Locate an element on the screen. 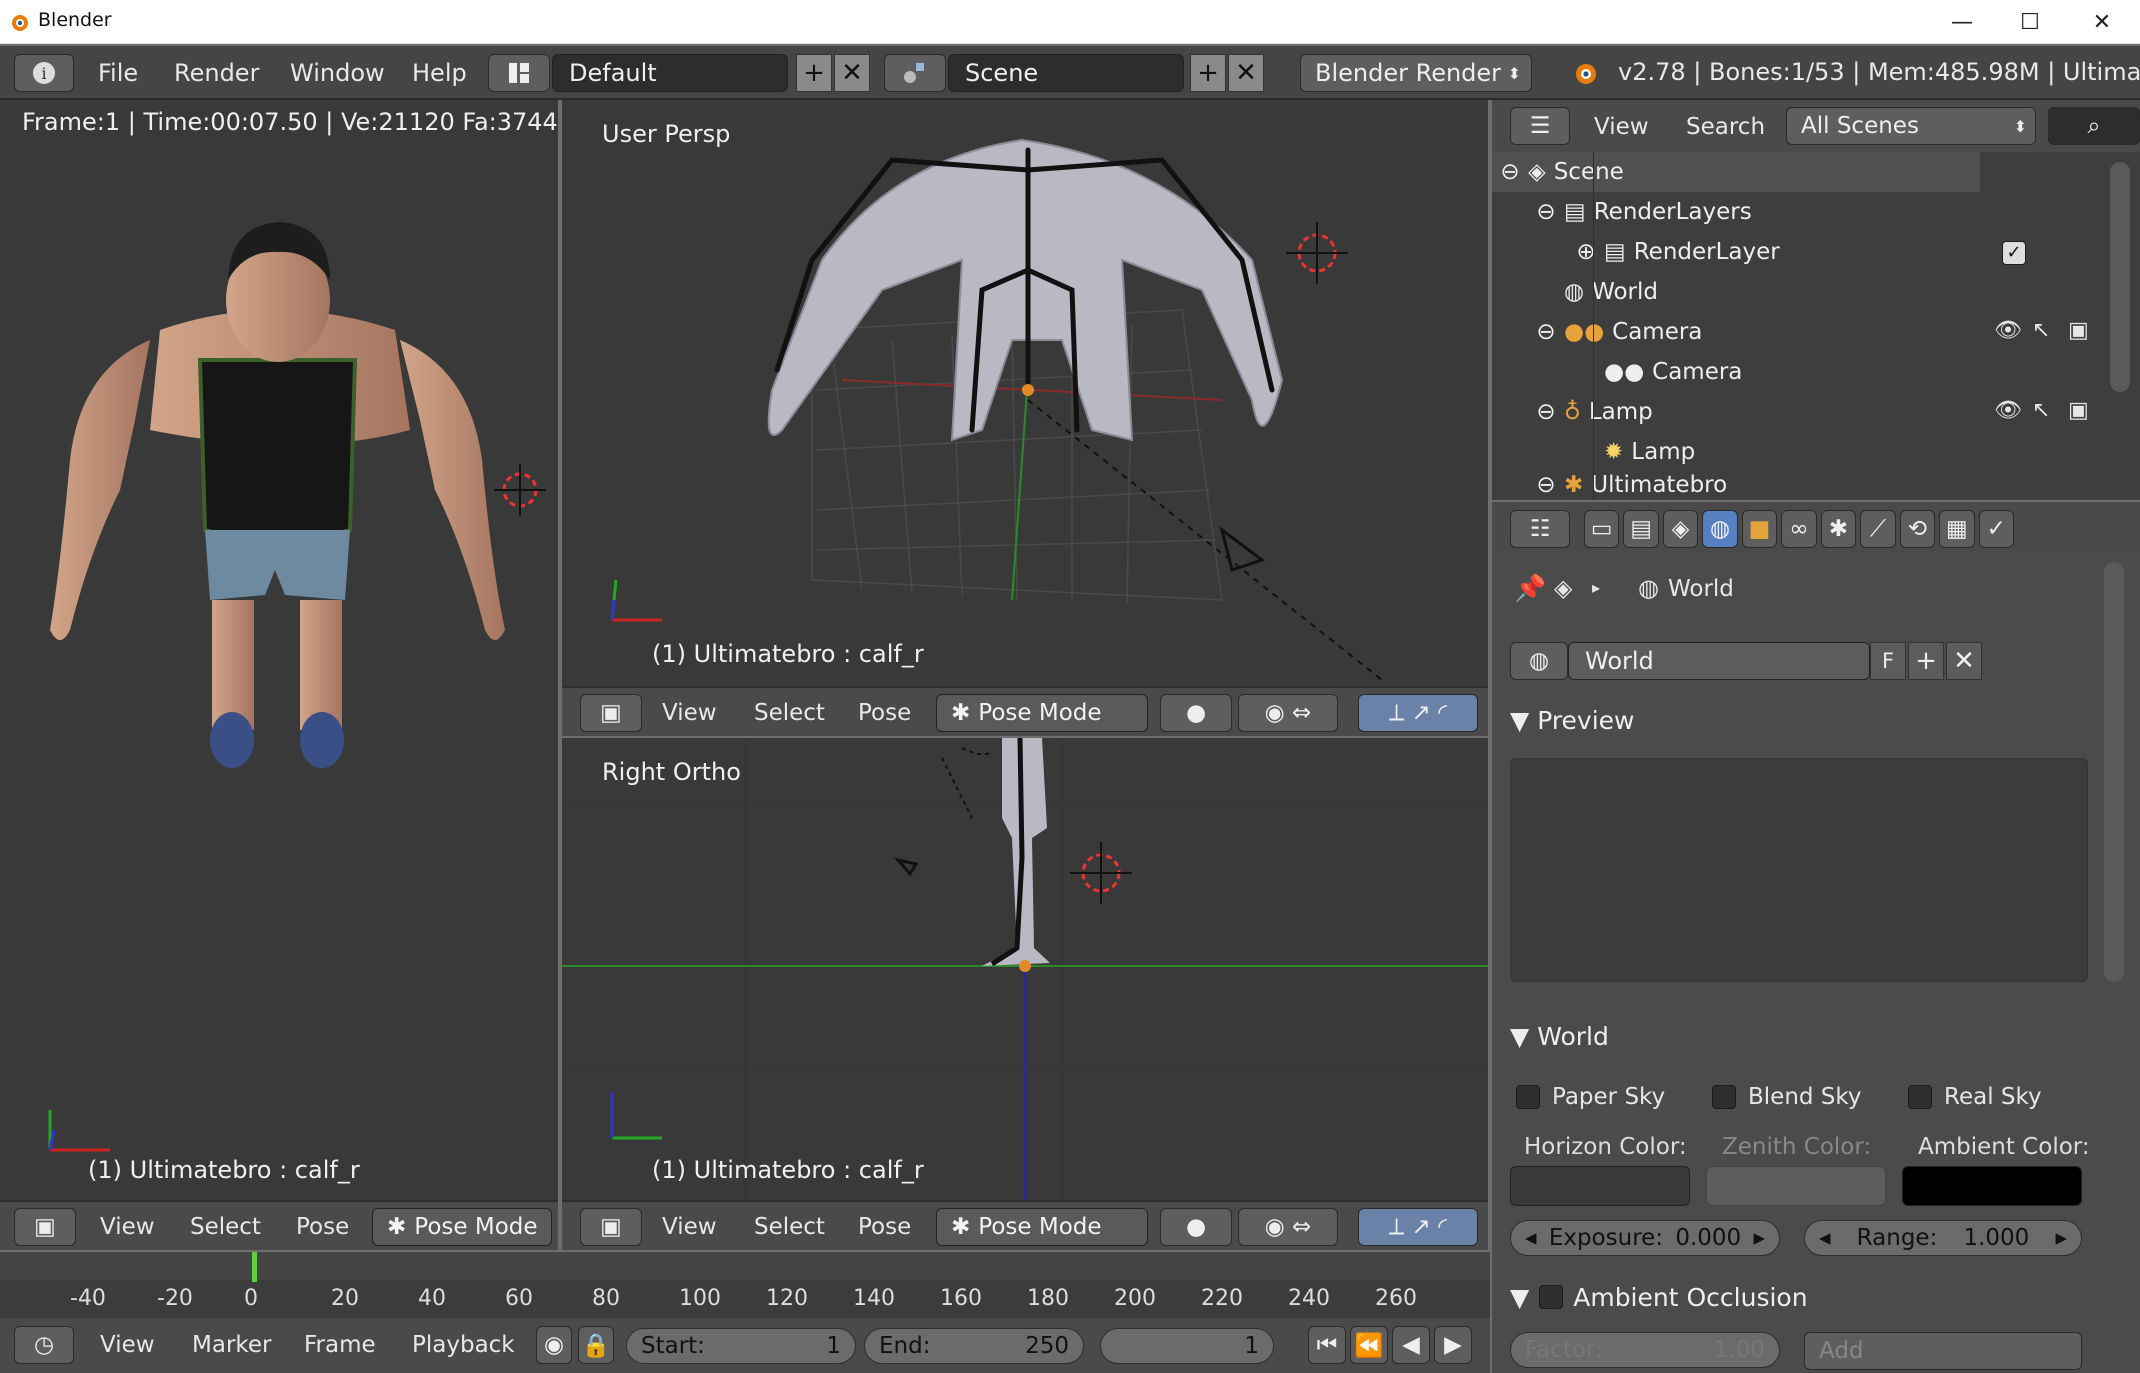 Image resolution: width=2140 pixels, height=1373 pixels. outliner-row-lamp-data: ✹ Lamp is located at coordinates (1649, 452).